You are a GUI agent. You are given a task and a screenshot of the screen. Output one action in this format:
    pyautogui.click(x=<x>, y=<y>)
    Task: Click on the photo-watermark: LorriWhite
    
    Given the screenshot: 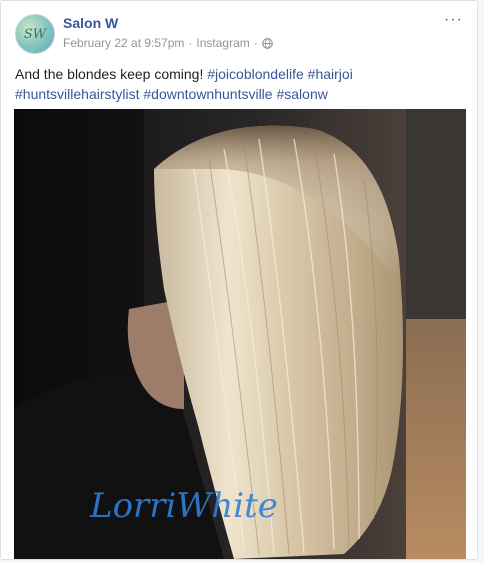 What is the action you would take?
    pyautogui.click(x=183, y=506)
    